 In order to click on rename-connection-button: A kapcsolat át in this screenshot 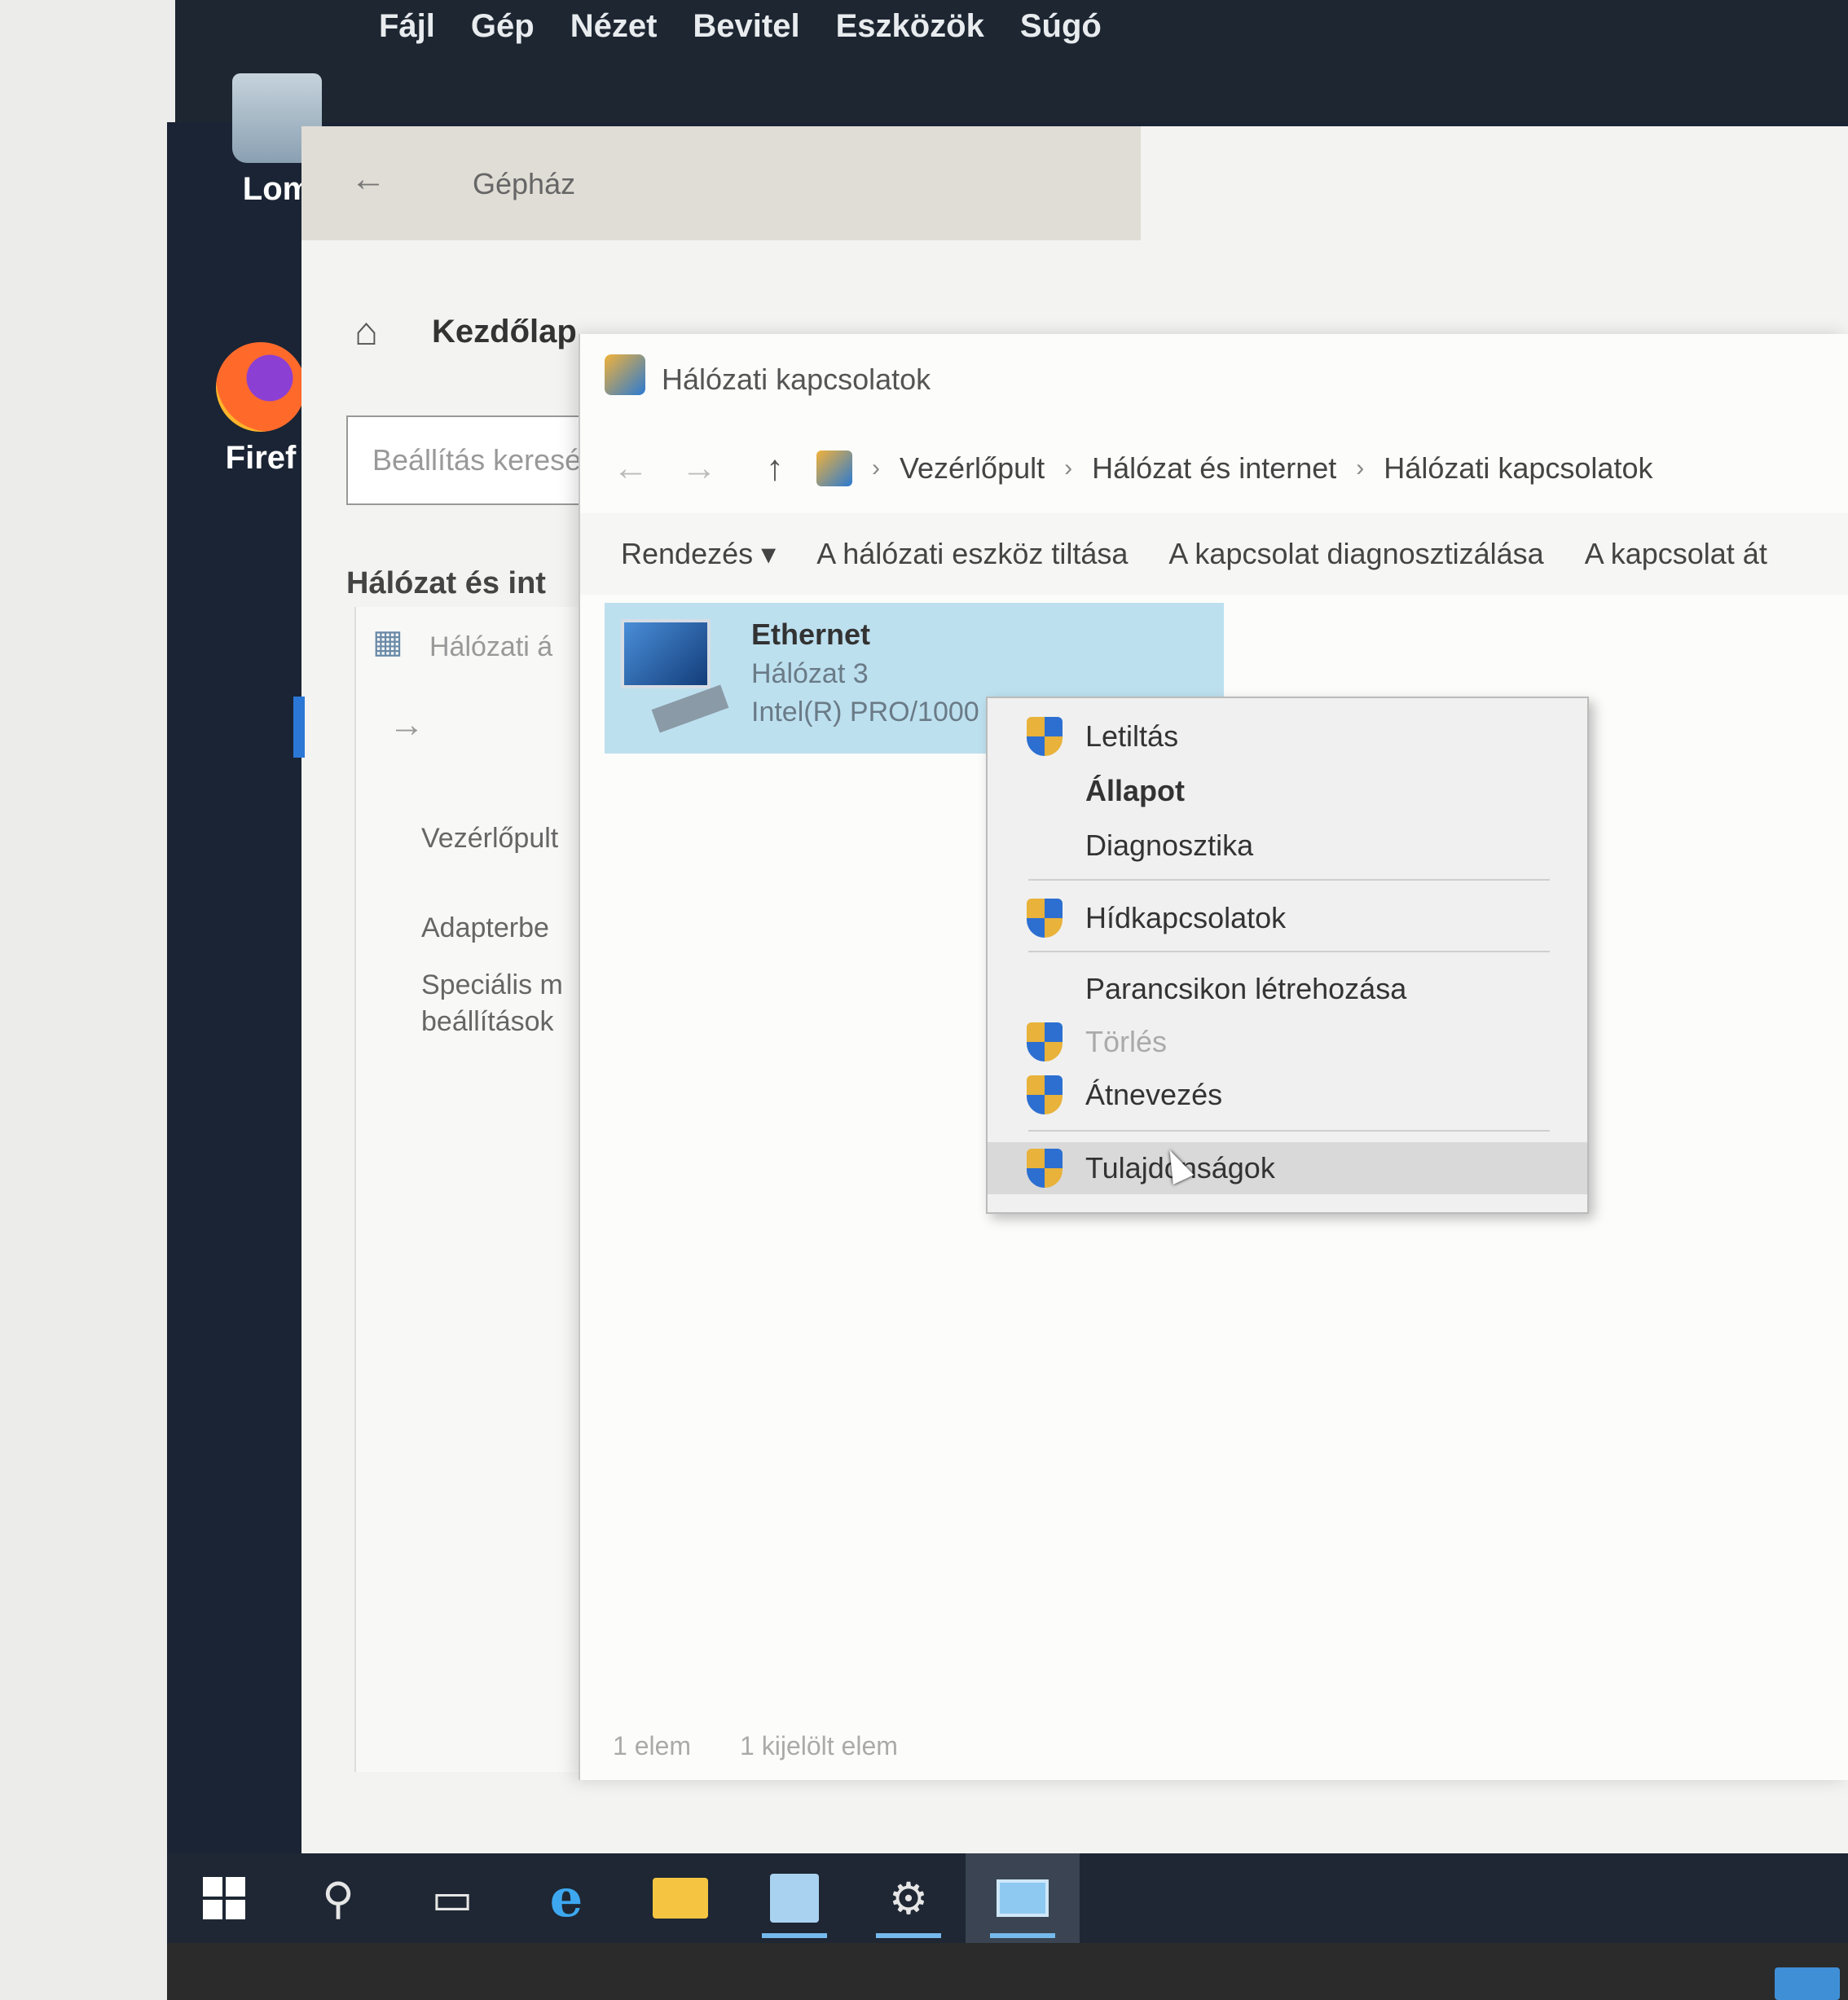, I will do `click(1676, 554)`.